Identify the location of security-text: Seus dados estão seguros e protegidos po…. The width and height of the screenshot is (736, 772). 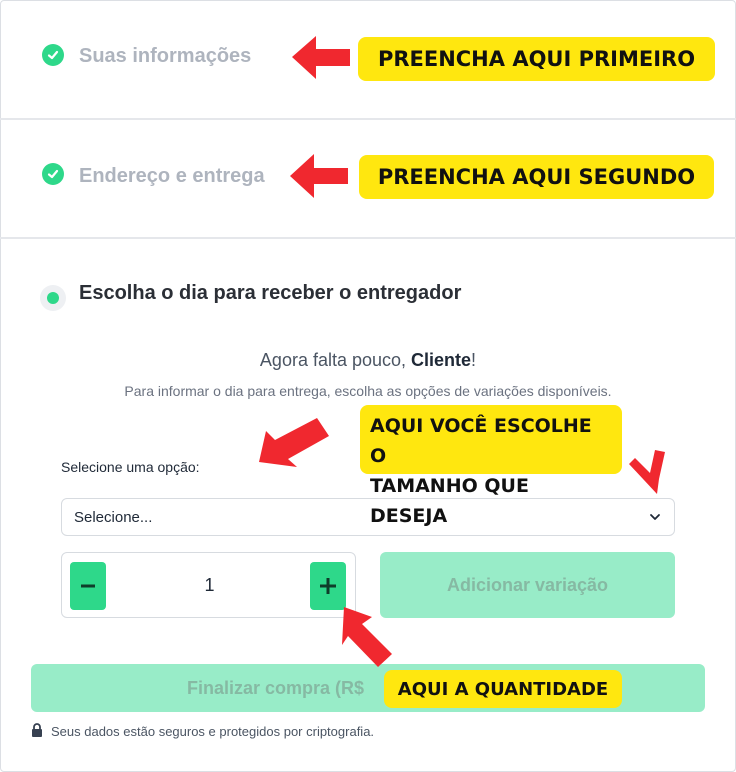
(213, 731).